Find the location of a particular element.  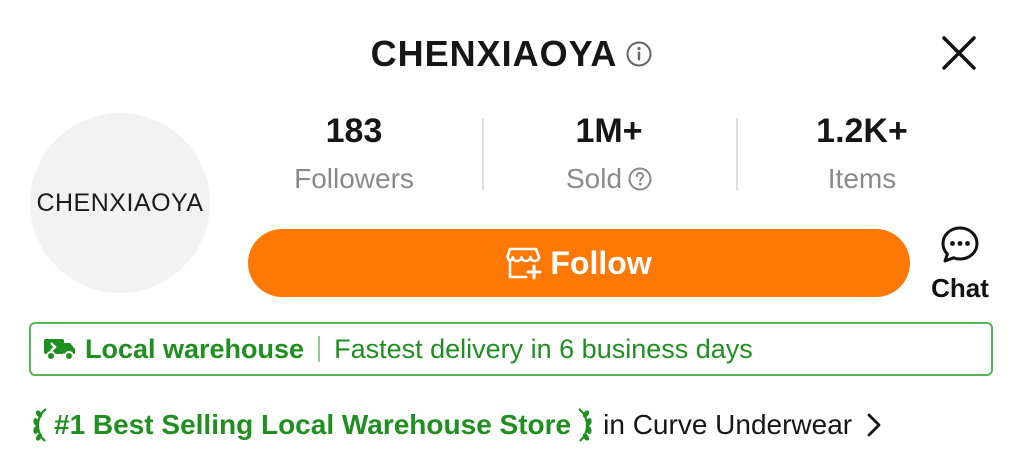

chat-bubble-icon is located at coordinates (960, 244).